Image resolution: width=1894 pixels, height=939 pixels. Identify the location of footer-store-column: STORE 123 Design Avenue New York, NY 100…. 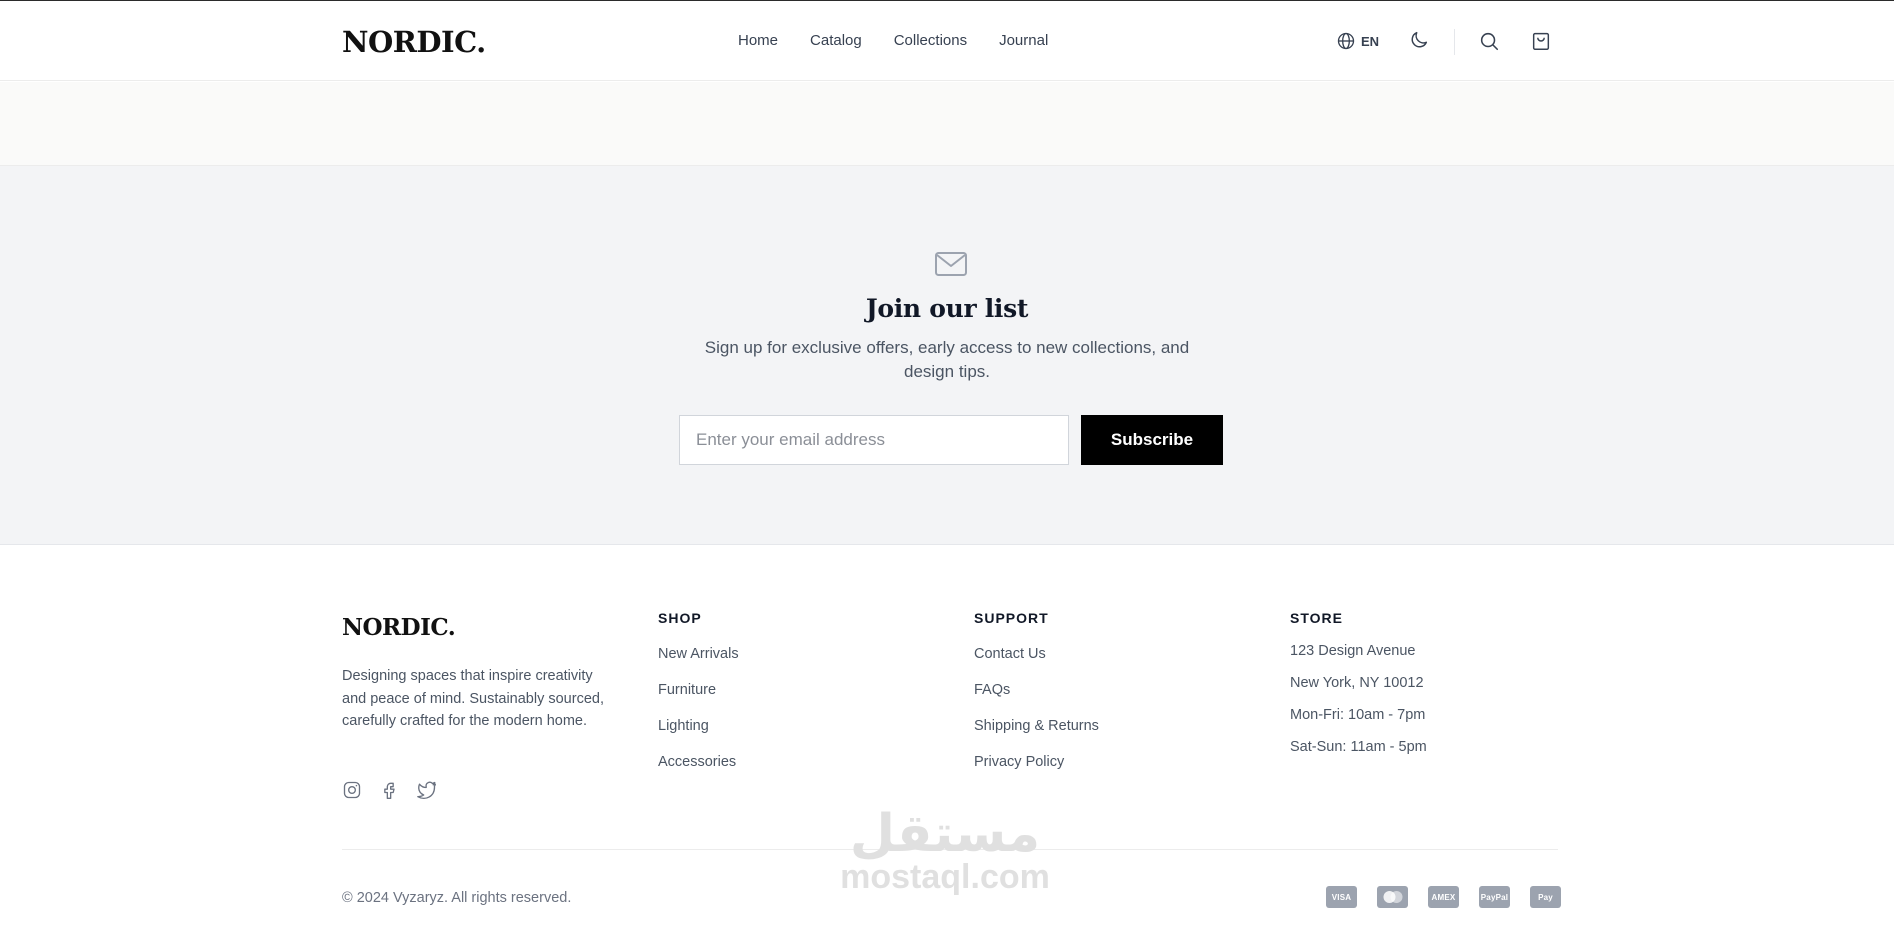
(1358, 690).